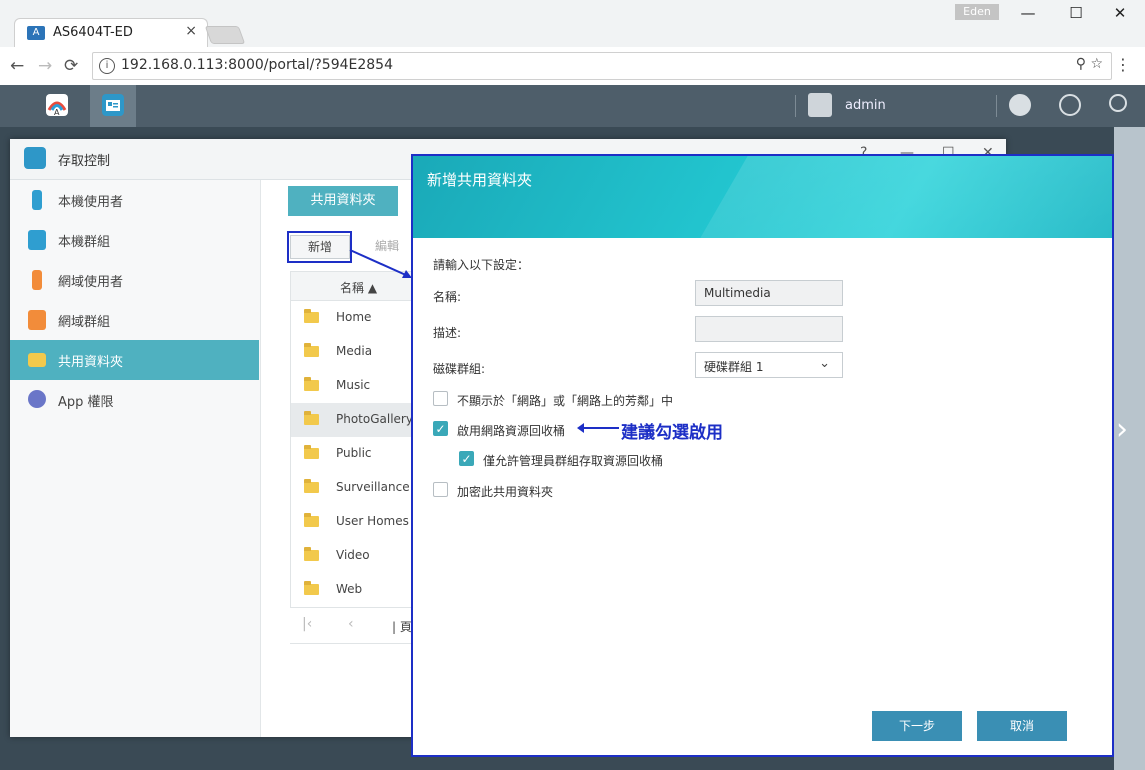 The width and height of the screenshot is (1145, 770). What do you see at coordinates (672, 433) in the screenshot?
I see `annotation-text: 建議勾選啟用` at bounding box center [672, 433].